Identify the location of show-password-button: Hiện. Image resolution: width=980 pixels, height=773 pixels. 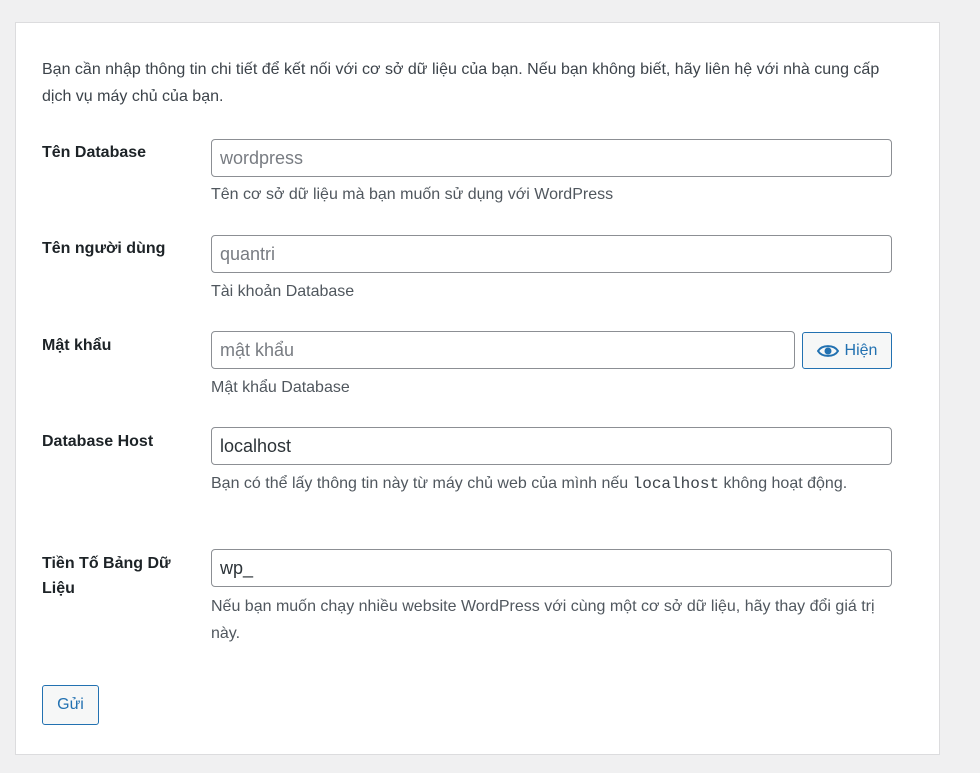
(847, 350).